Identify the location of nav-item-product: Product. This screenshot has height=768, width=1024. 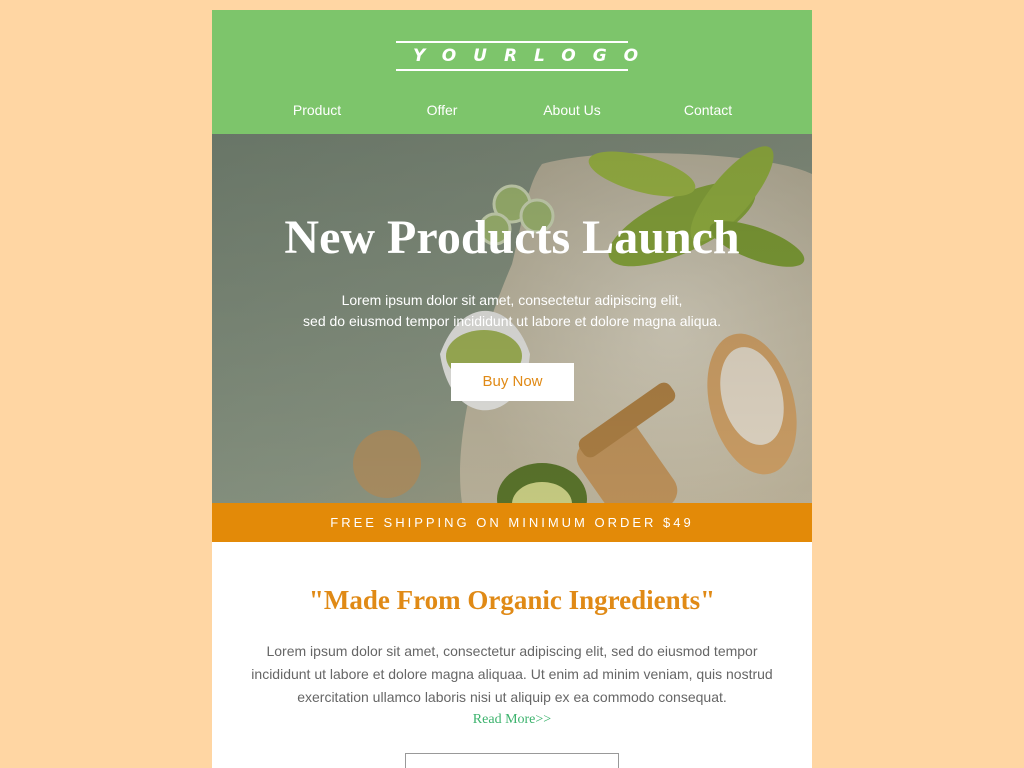
(317, 110).